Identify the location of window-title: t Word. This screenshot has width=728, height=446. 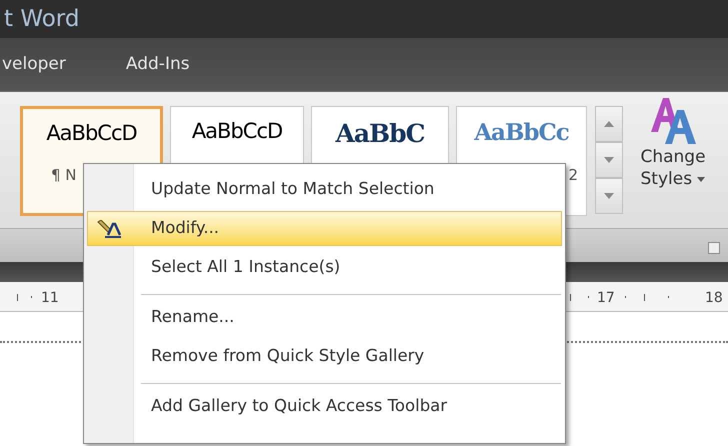
(42, 19).